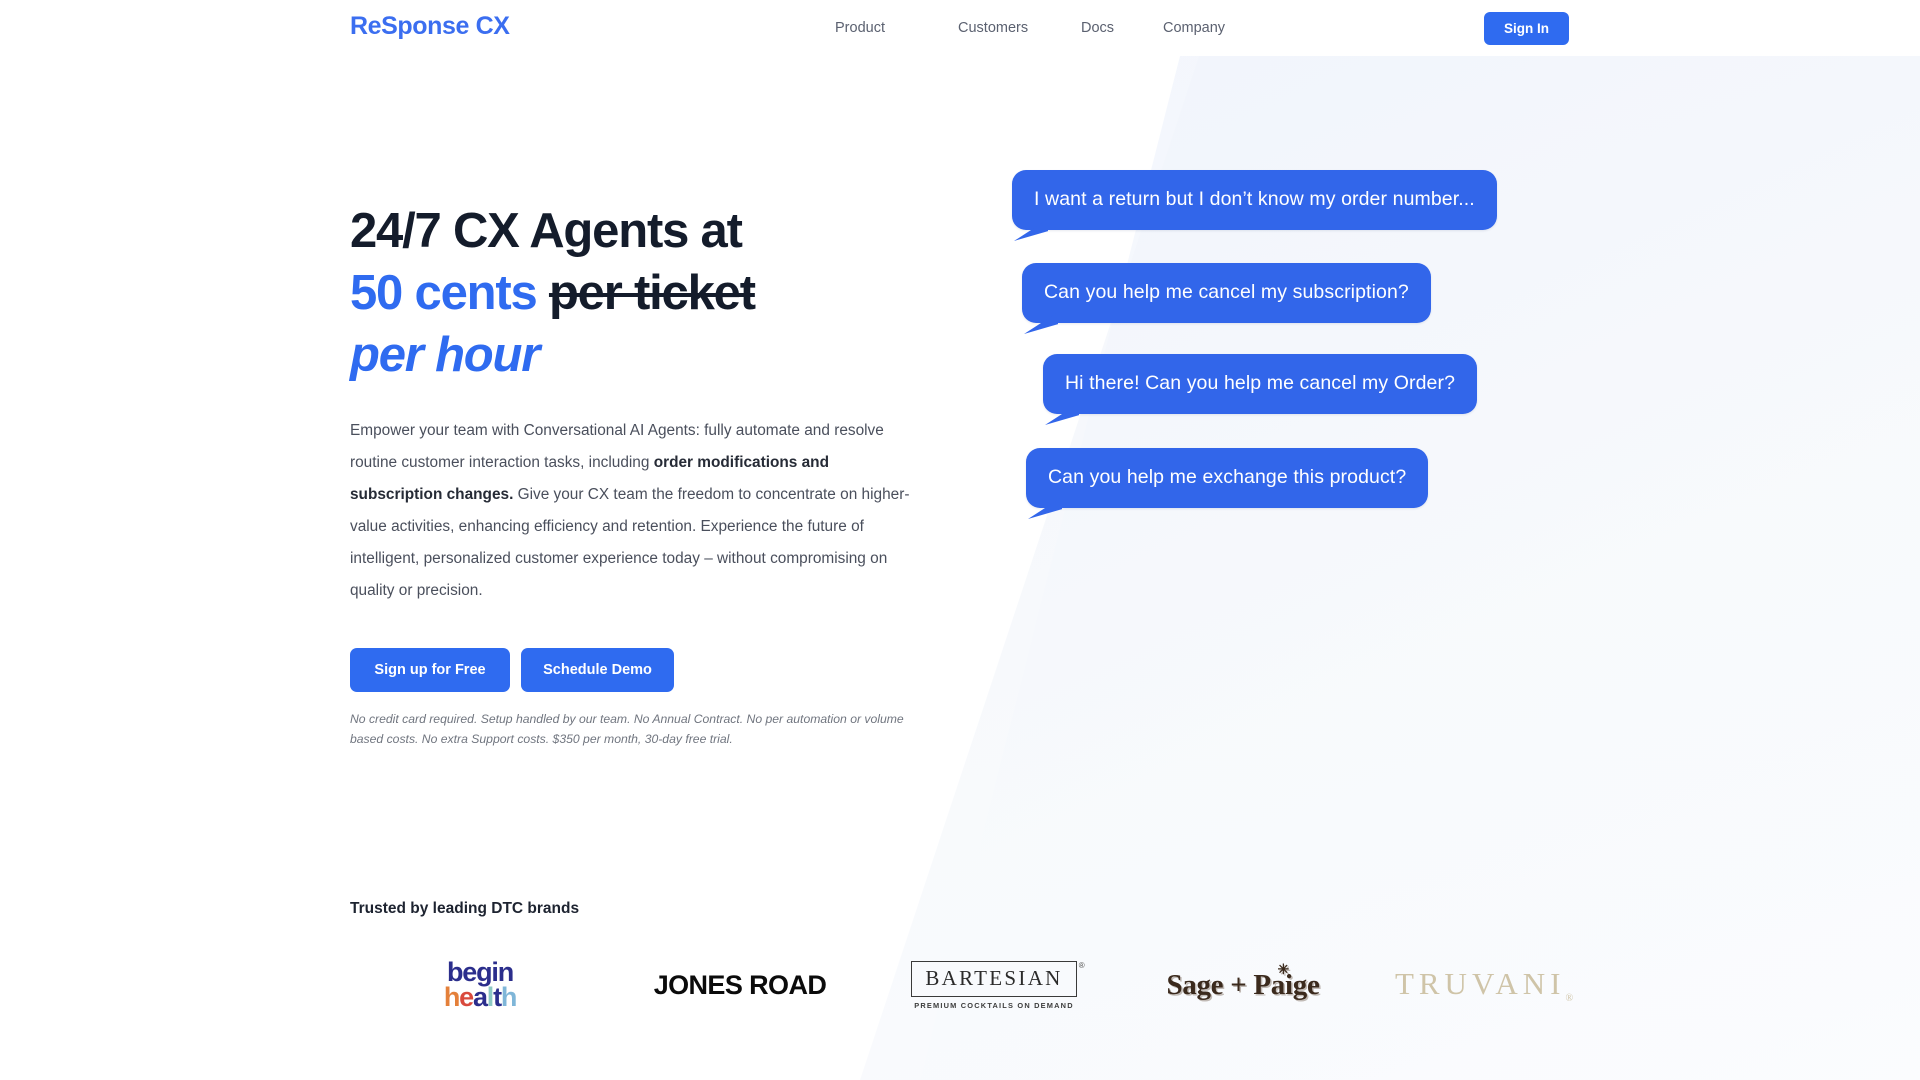 This screenshot has height=1080, width=1920. I want to click on bartesian-wordmark: BARTESIAN ® PREMIUM COCKTAILS ON DEMAND, so click(998, 985).